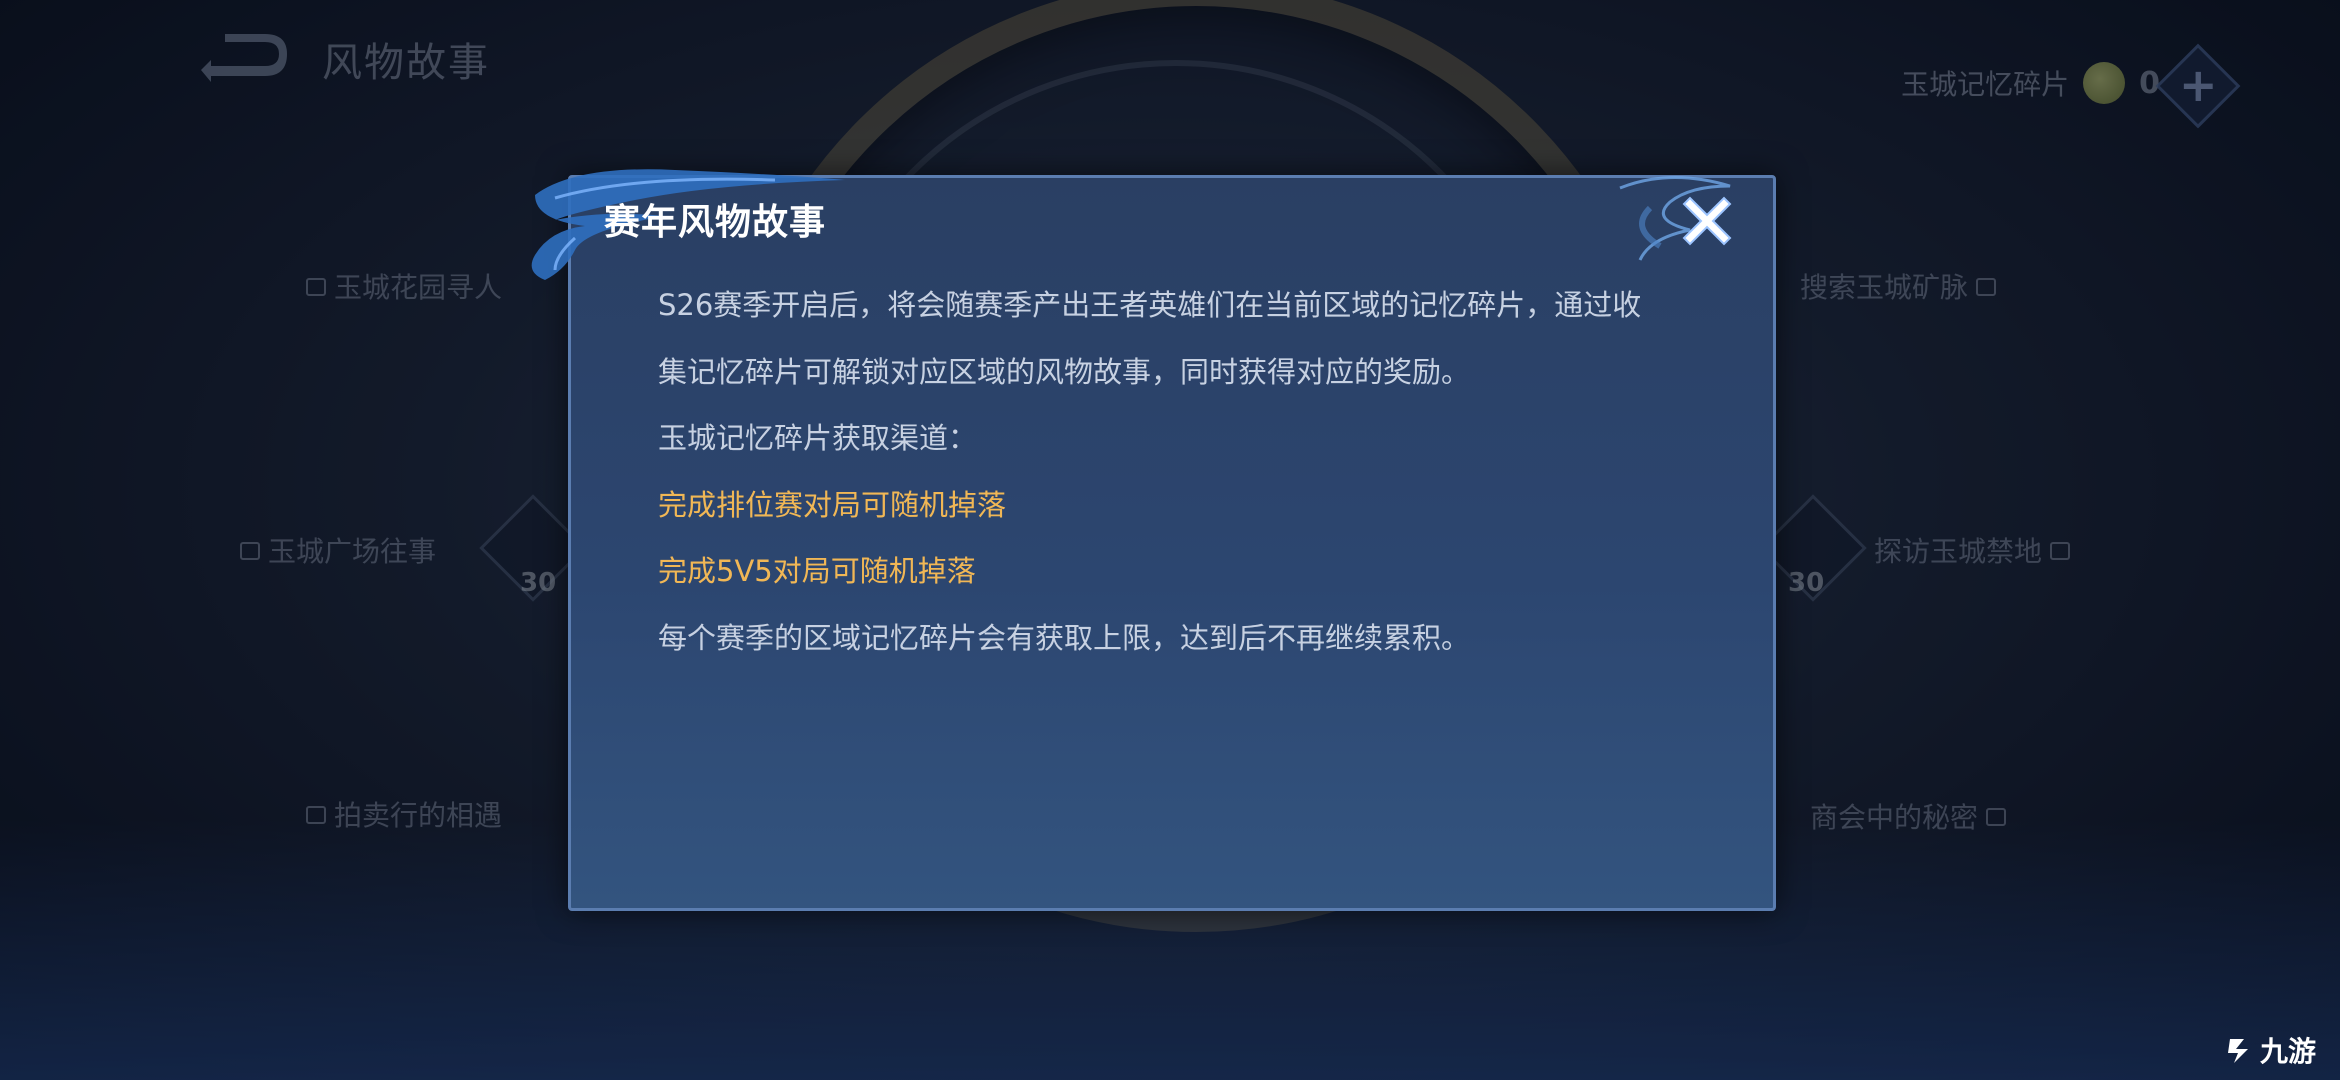 The width and height of the screenshot is (2340, 1080). What do you see at coordinates (818, 438) in the screenshot?
I see `body-line-channels-heading: 玉城记忆碎片获取渠道：` at bounding box center [818, 438].